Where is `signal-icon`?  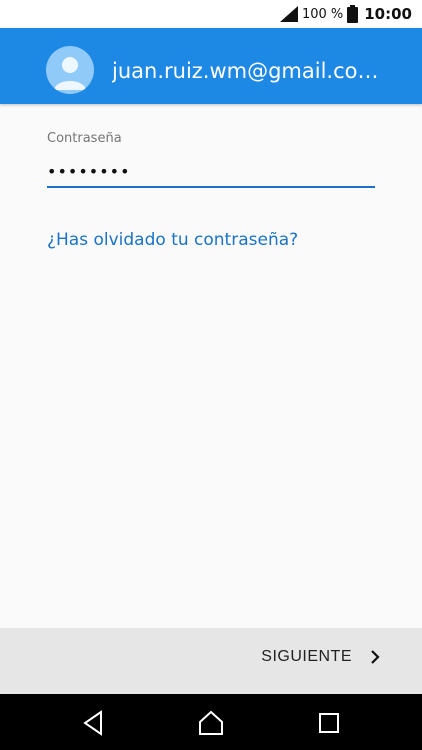
signal-icon is located at coordinates (288, 14).